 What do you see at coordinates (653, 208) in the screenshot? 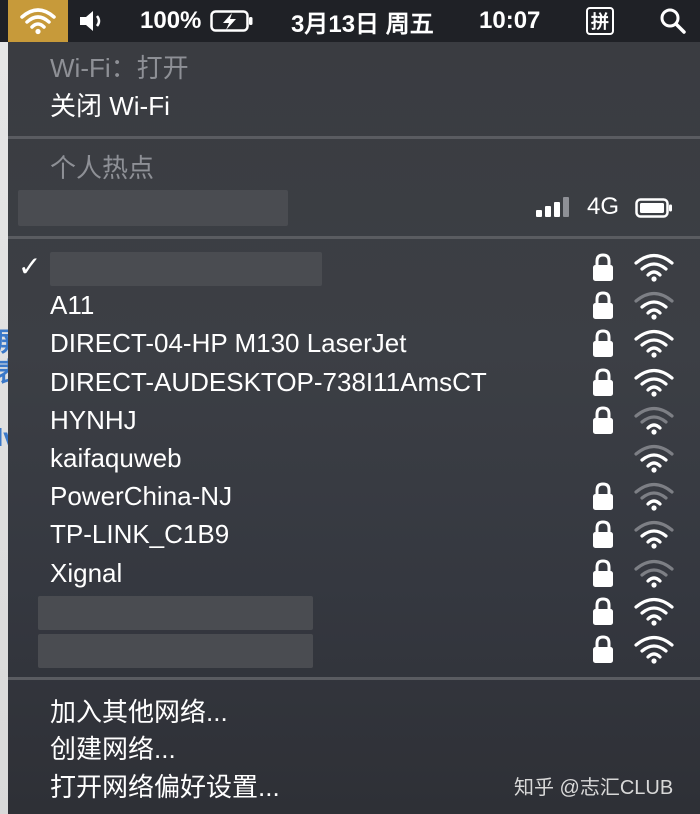
I see `battery-full-icon` at bounding box center [653, 208].